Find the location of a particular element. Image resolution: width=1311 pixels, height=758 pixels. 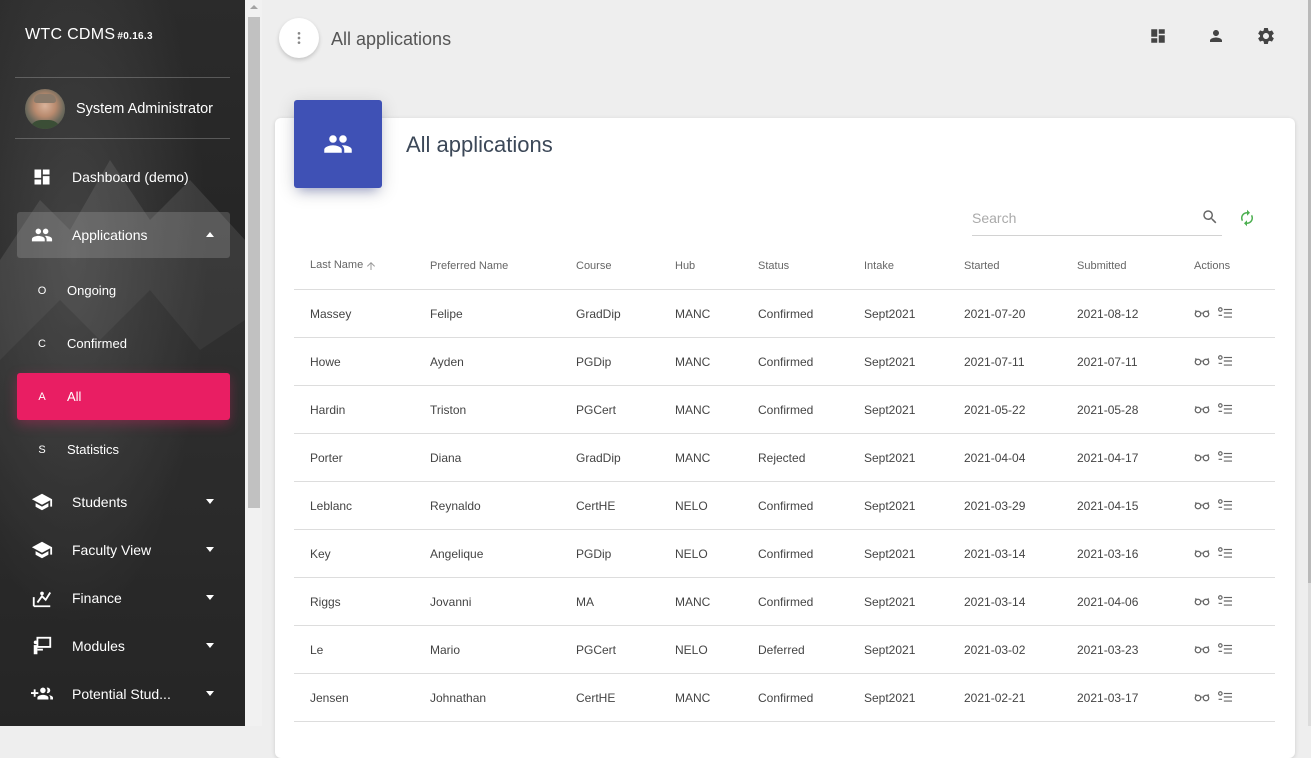

user-name: System Administrator is located at coordinates (144, 109).